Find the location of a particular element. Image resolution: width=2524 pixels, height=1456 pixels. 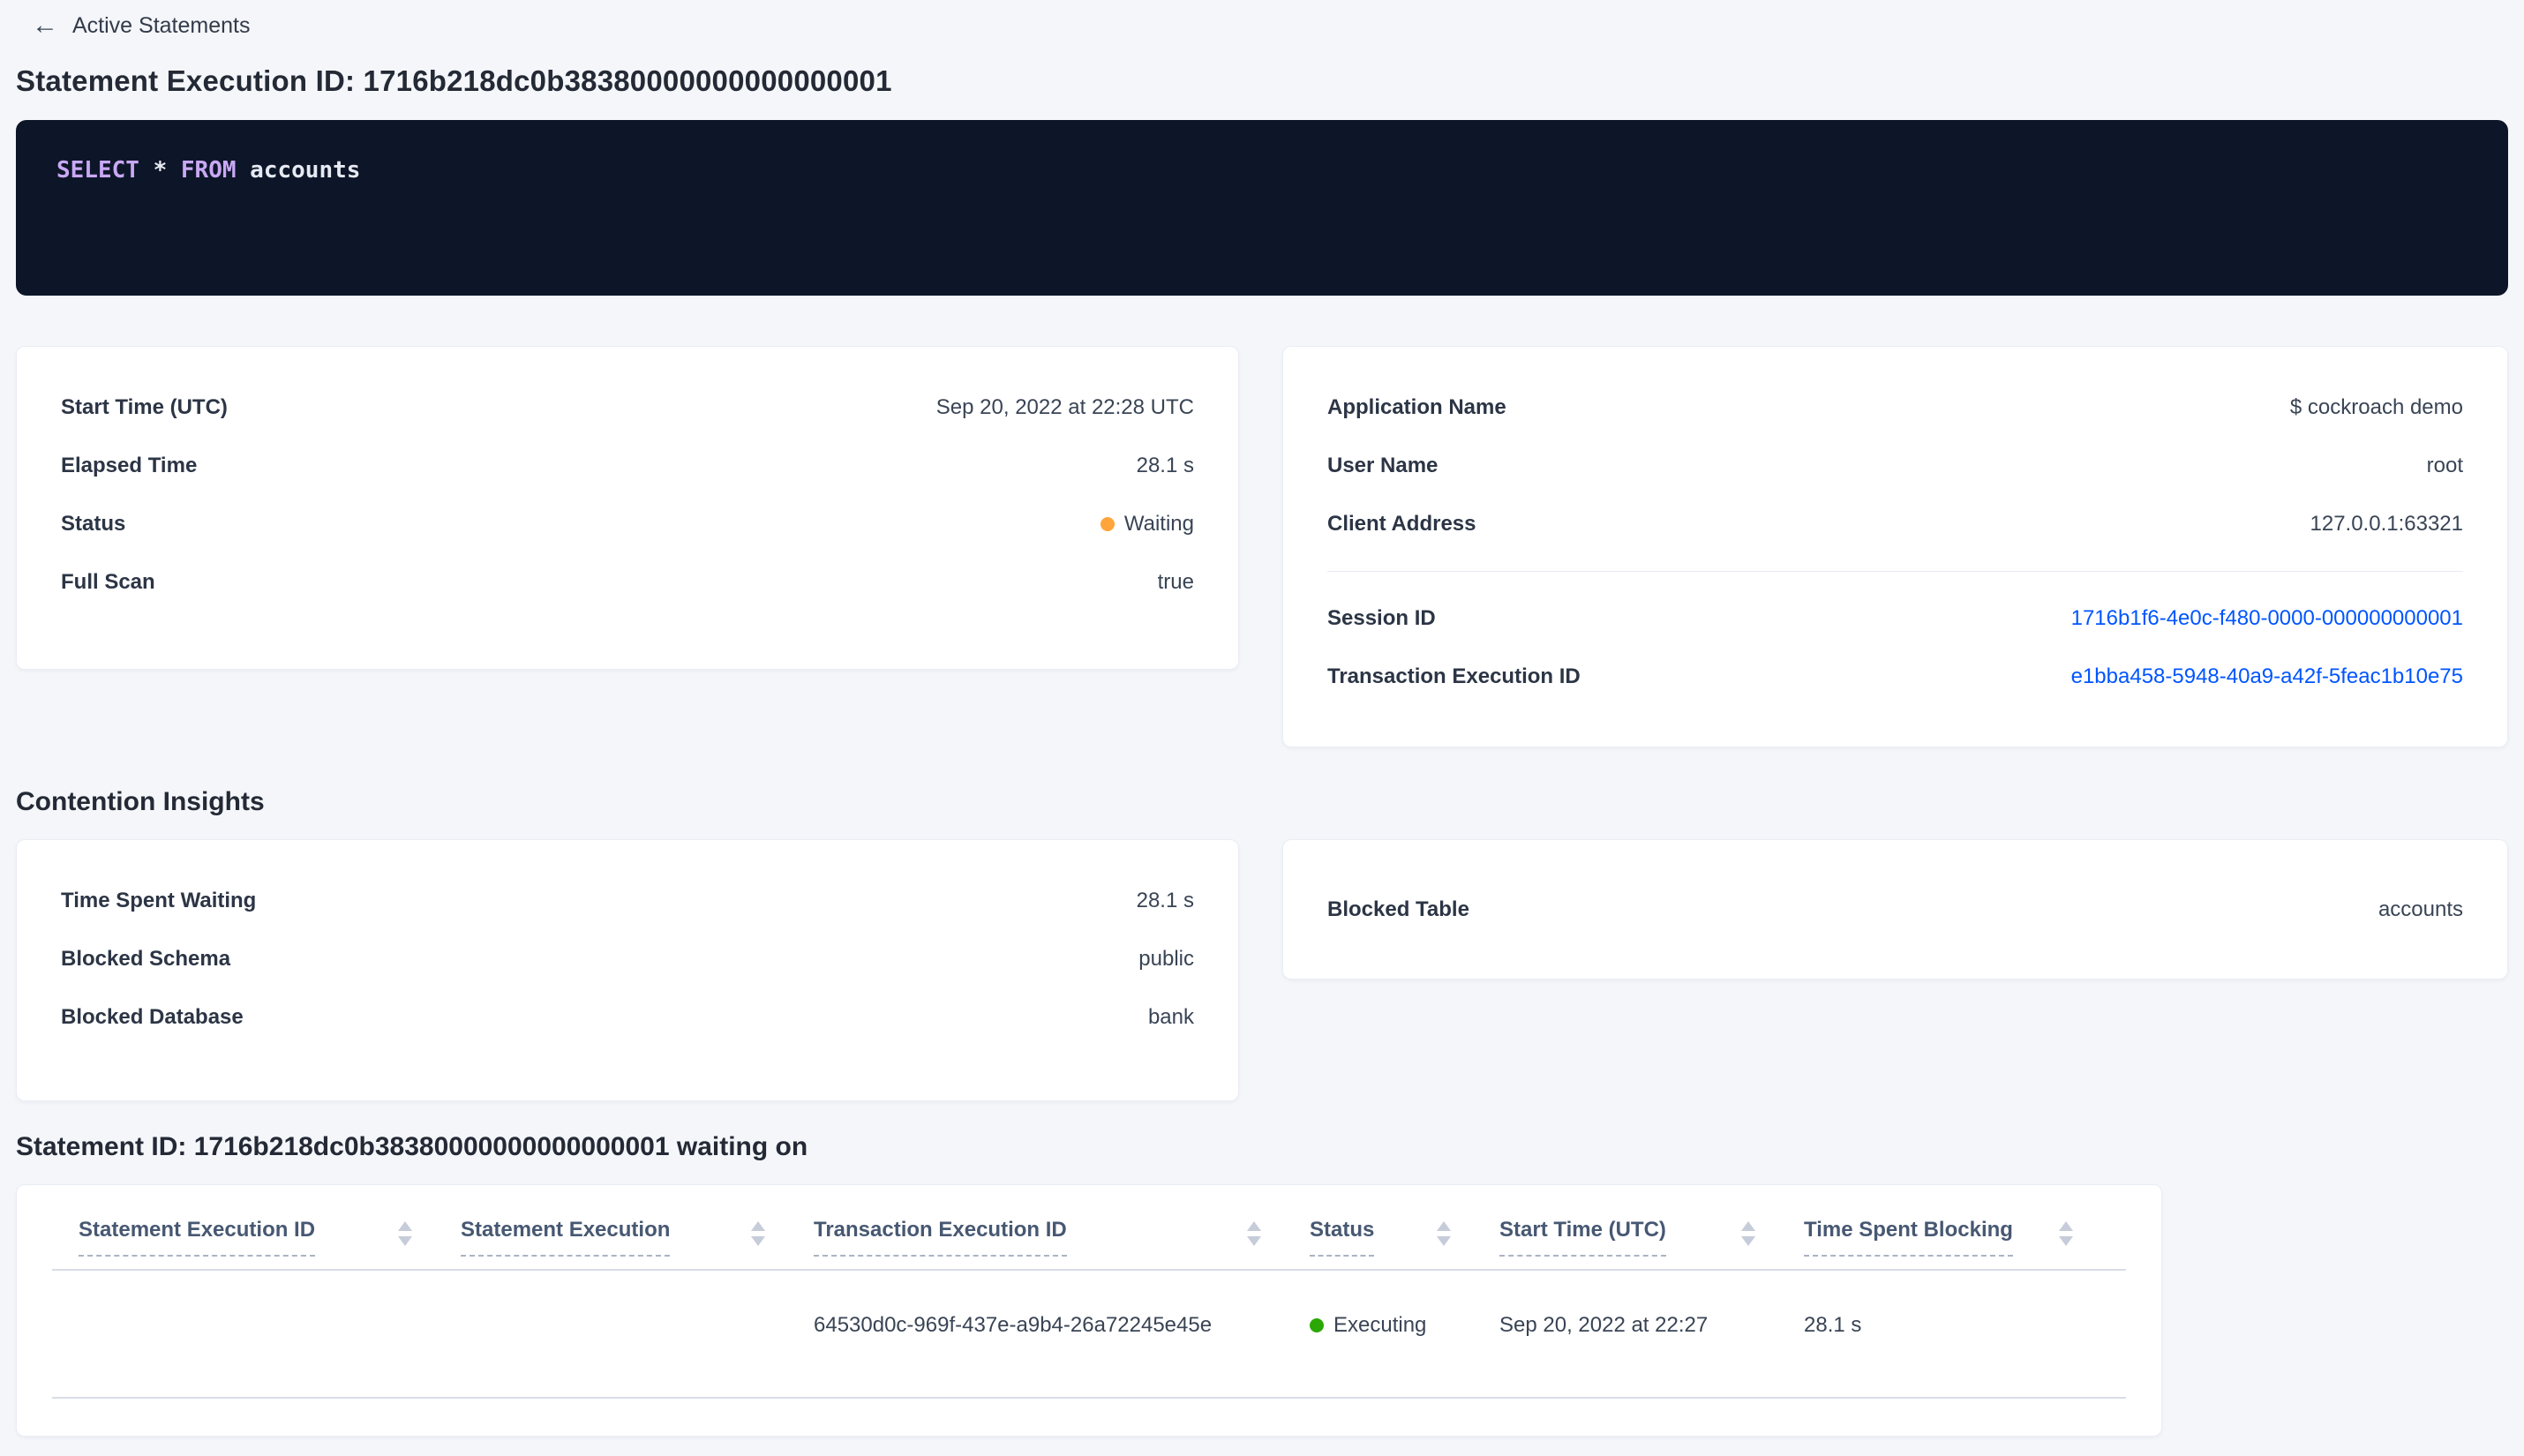

status-value: Waiting is located at coordinates (1147, 524).